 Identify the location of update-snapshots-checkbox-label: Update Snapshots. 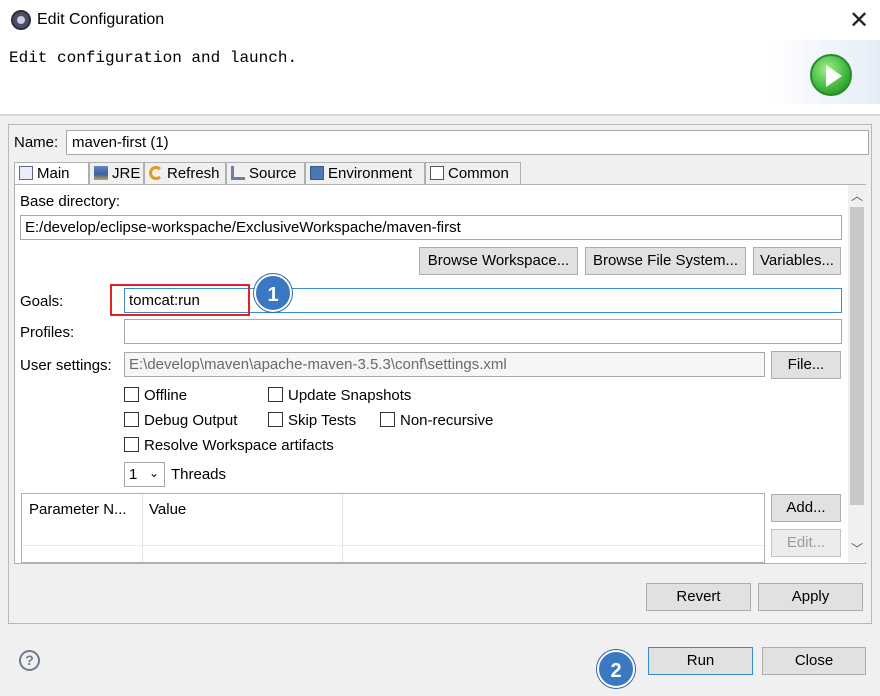
(350, 395).